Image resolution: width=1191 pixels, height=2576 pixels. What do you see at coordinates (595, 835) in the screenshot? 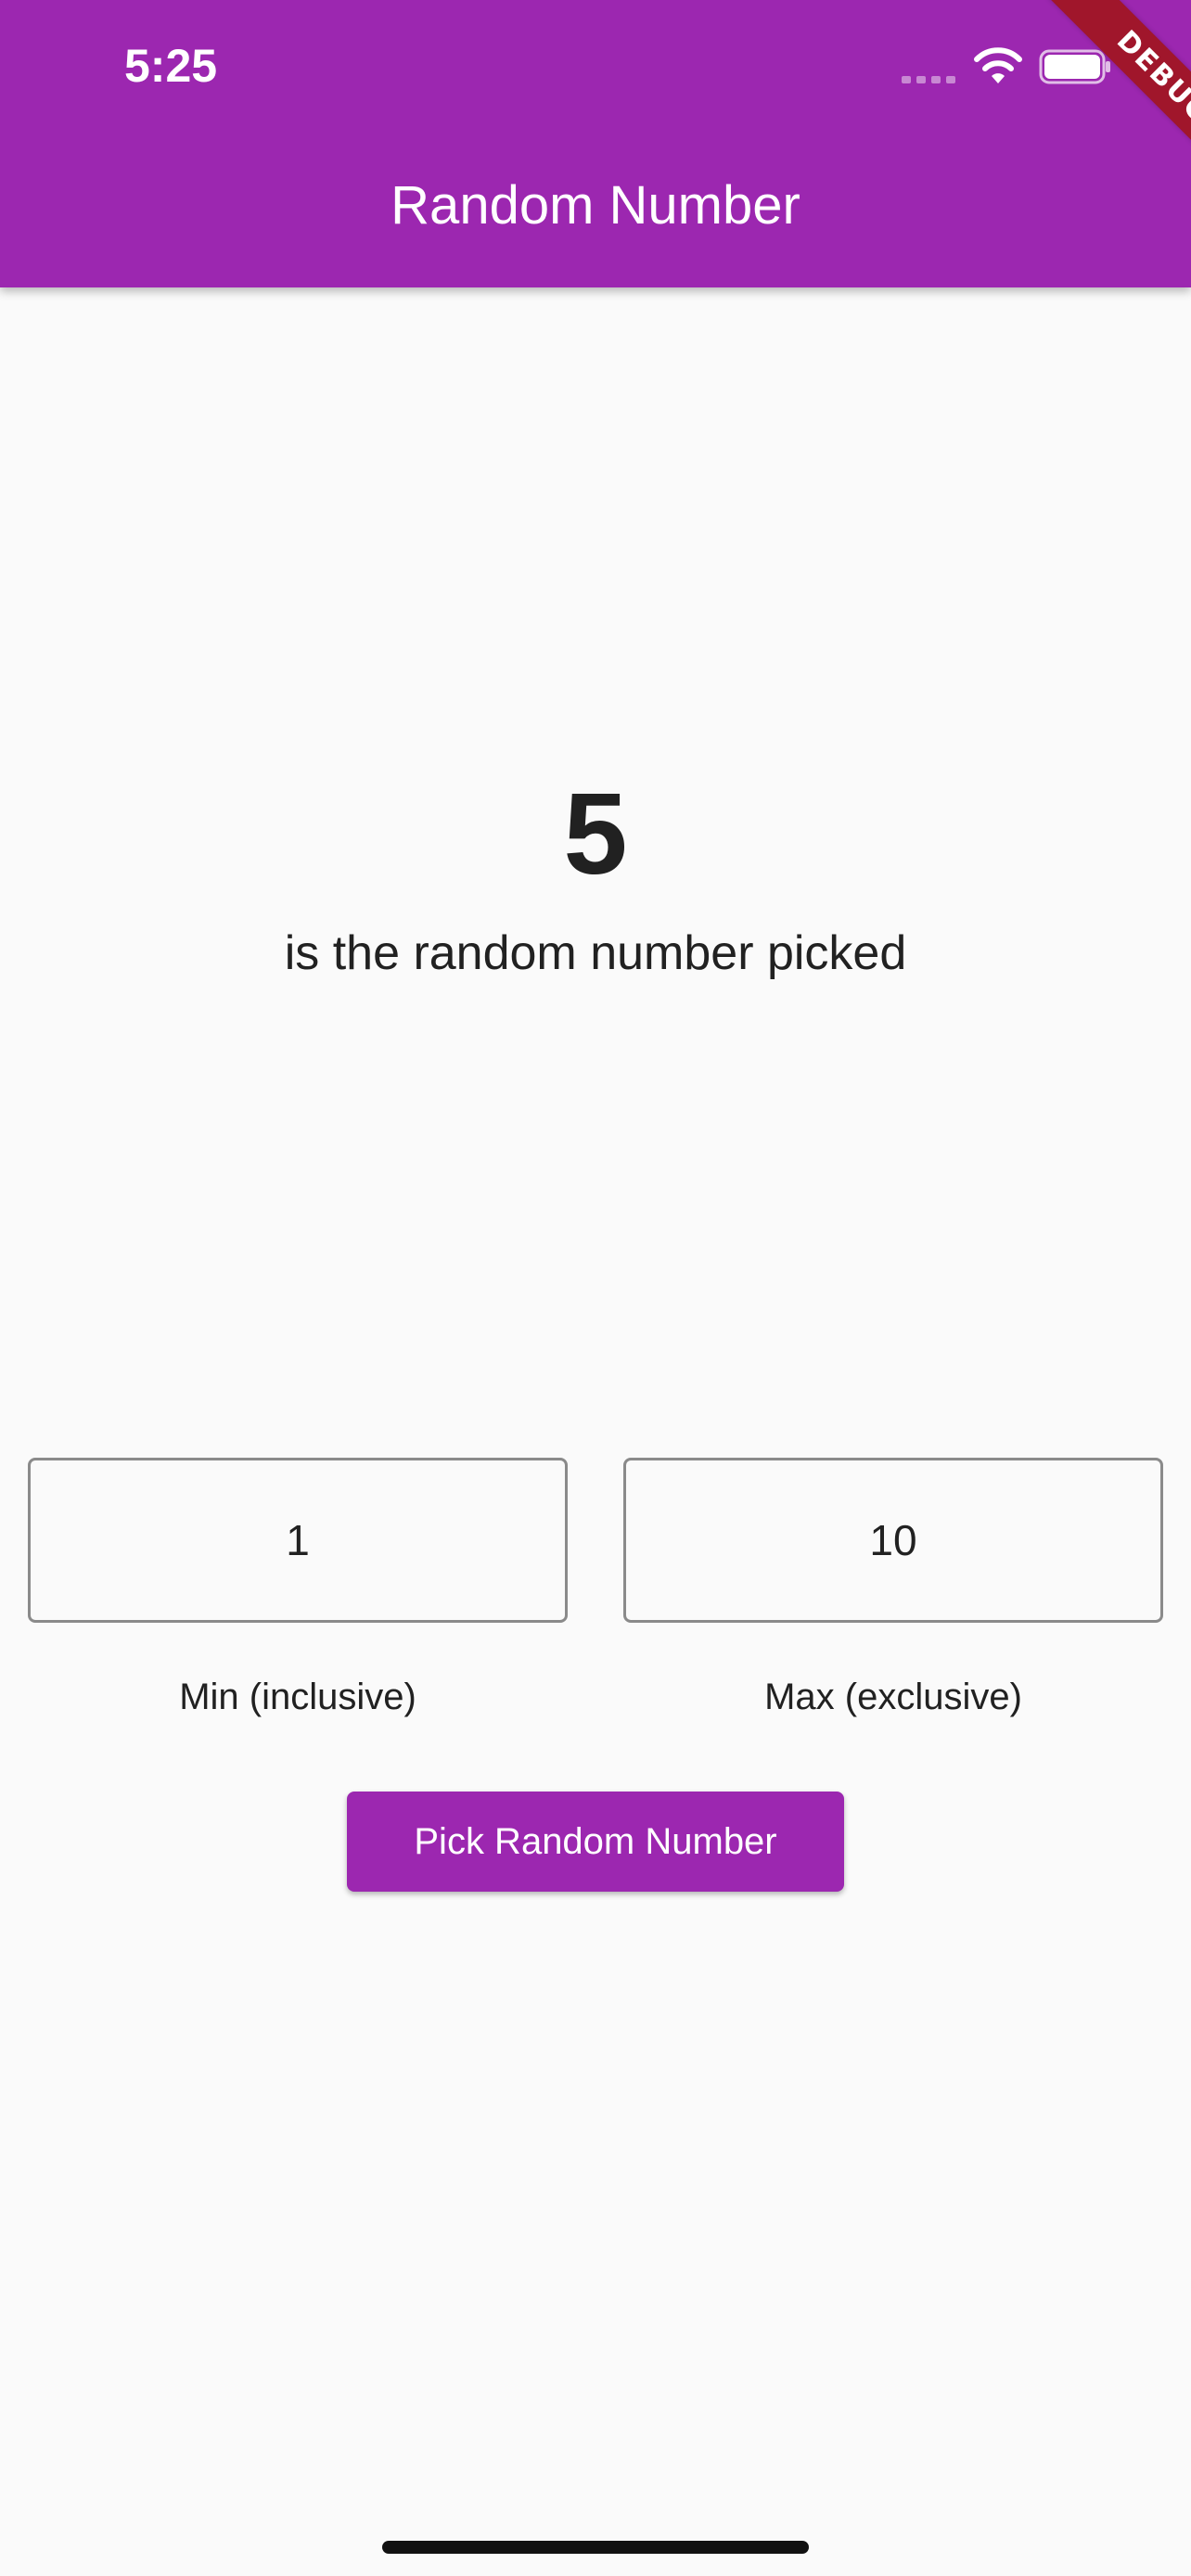
I see `random-number-result: 5` at bounding box center [595, 835].